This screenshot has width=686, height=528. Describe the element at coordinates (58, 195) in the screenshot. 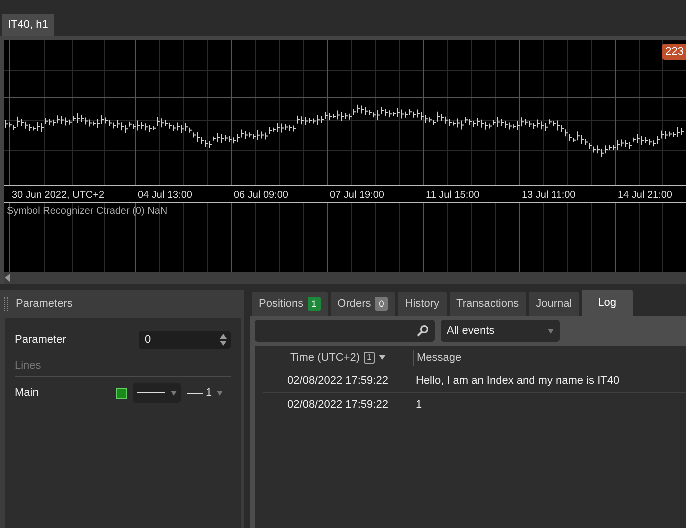

I see `time-axis-label: 30 Jun 2022, UTC+2` at that location.